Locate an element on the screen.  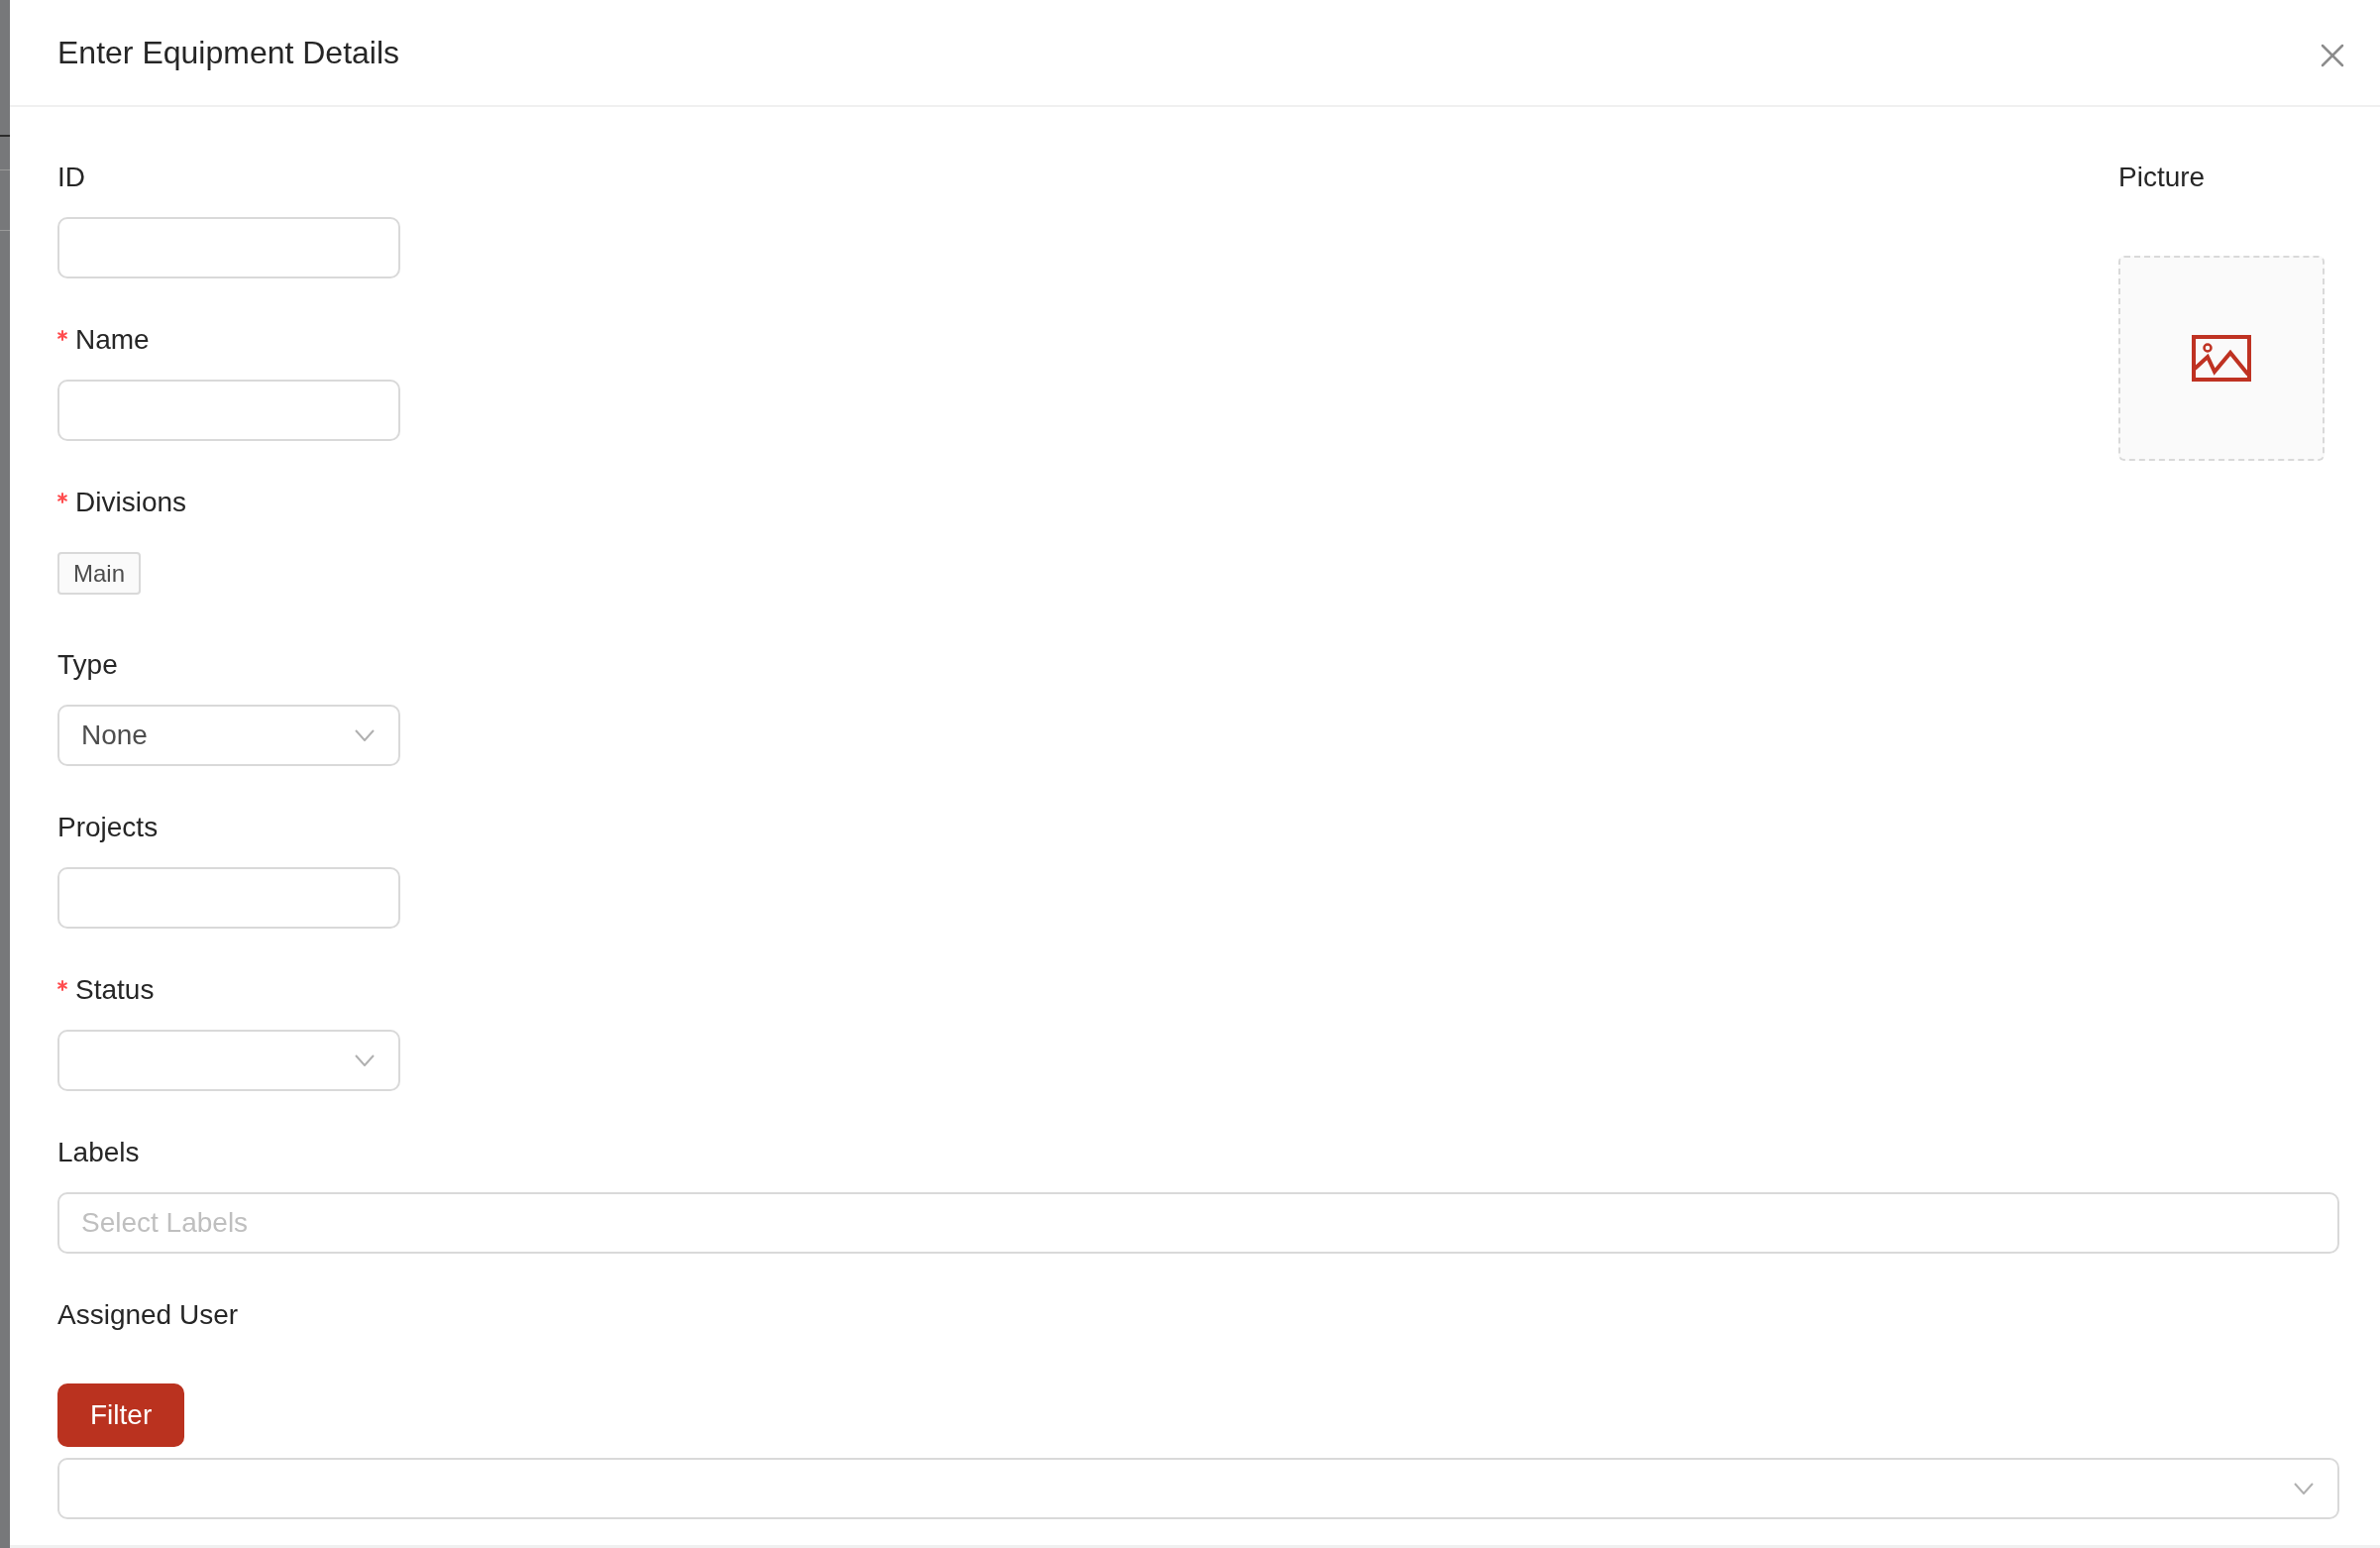
image-icon is located at coordinates (2221, 358).